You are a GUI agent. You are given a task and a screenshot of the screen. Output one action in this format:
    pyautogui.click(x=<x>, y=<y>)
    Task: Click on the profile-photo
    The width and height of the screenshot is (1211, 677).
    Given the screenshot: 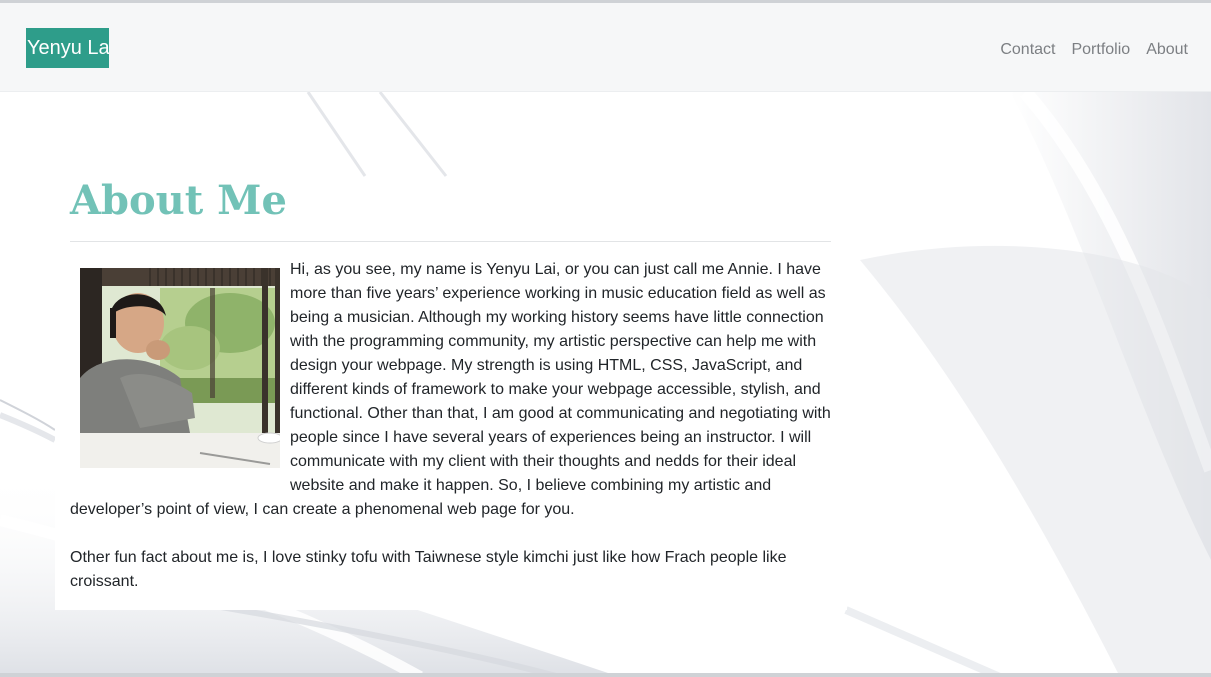 What is the action you would take?
    pyautogui.click(x=180, y=368)
    